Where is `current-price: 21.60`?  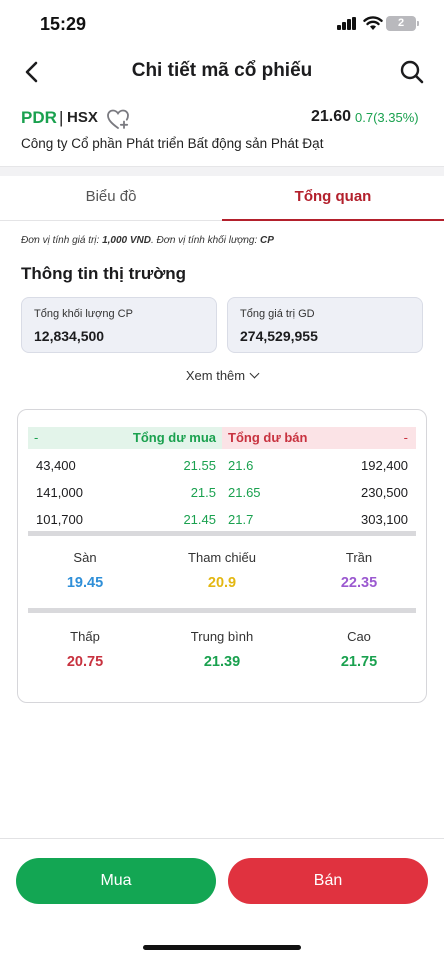 current-price: 21.60 is located at coordinates (331, 116).